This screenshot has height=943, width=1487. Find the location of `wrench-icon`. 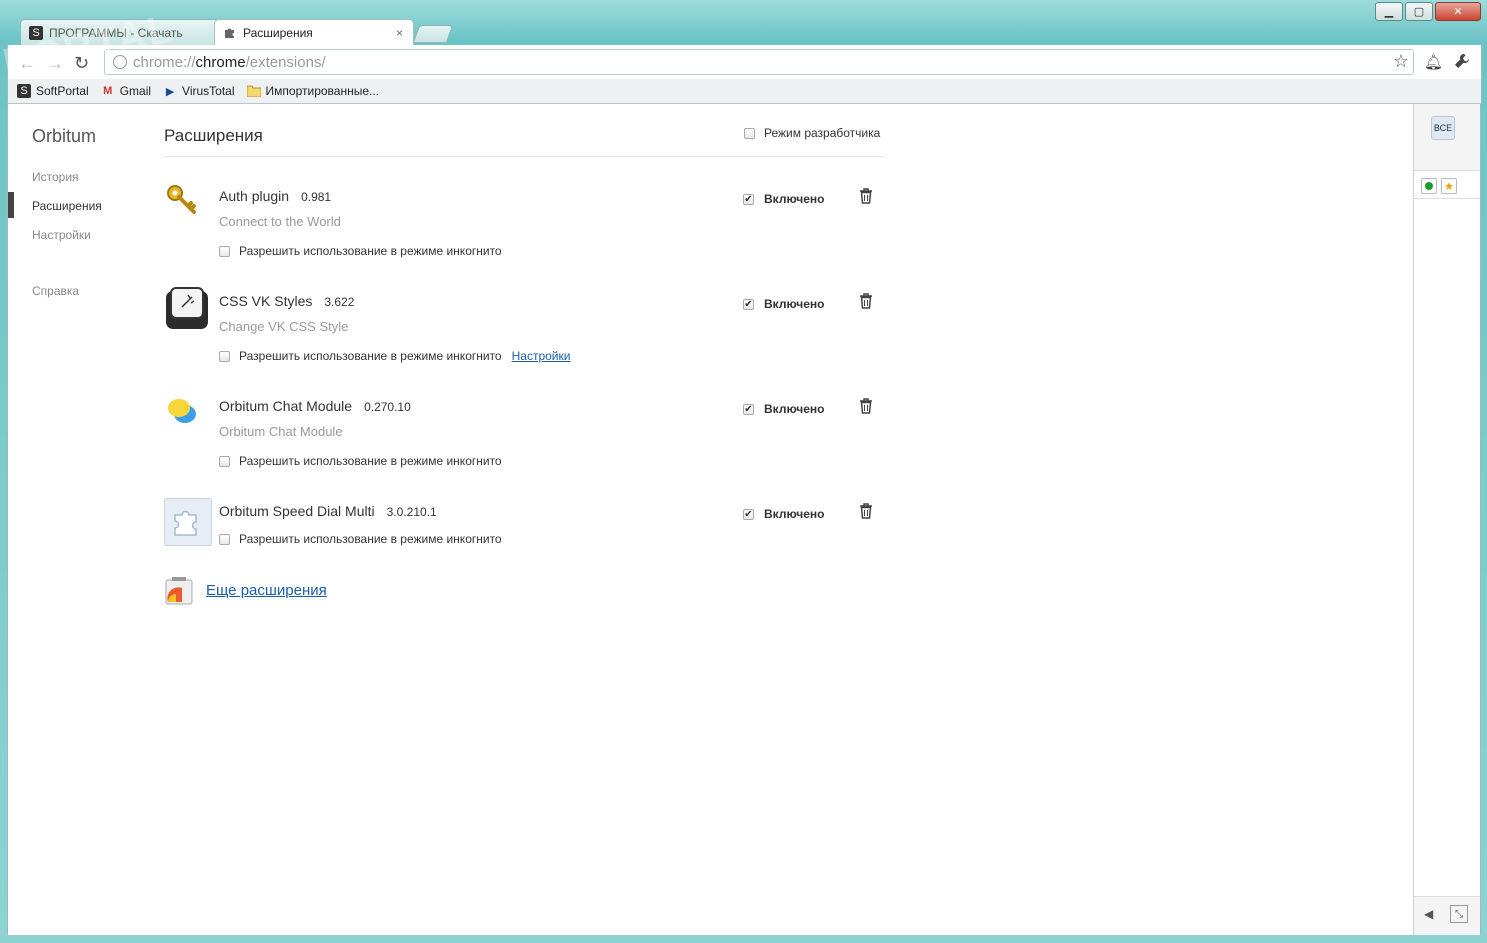

wrench-icon is located at coordinates (1462, 63).